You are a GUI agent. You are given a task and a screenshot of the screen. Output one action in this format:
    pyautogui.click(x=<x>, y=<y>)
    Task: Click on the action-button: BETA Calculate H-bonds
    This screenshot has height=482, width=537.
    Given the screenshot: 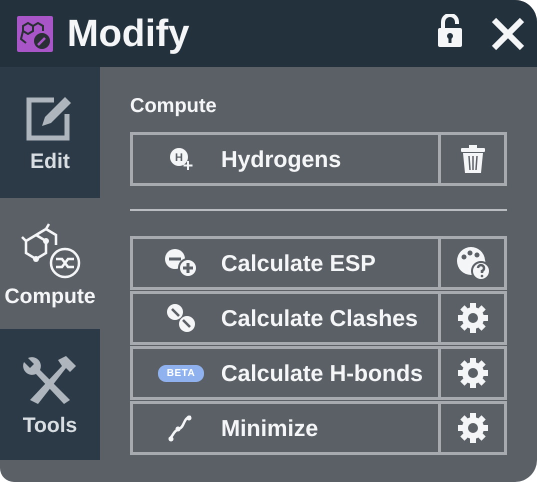 What is the action you would take?
    pyautogui.click(x=285, y=373)
    